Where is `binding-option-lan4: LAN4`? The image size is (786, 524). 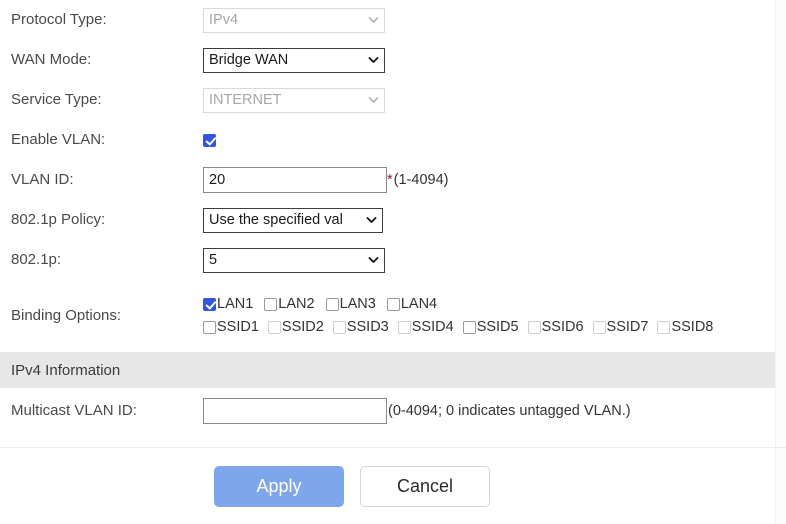 binding-option-lan4: LAN4 is located at coordinates (412, 304).